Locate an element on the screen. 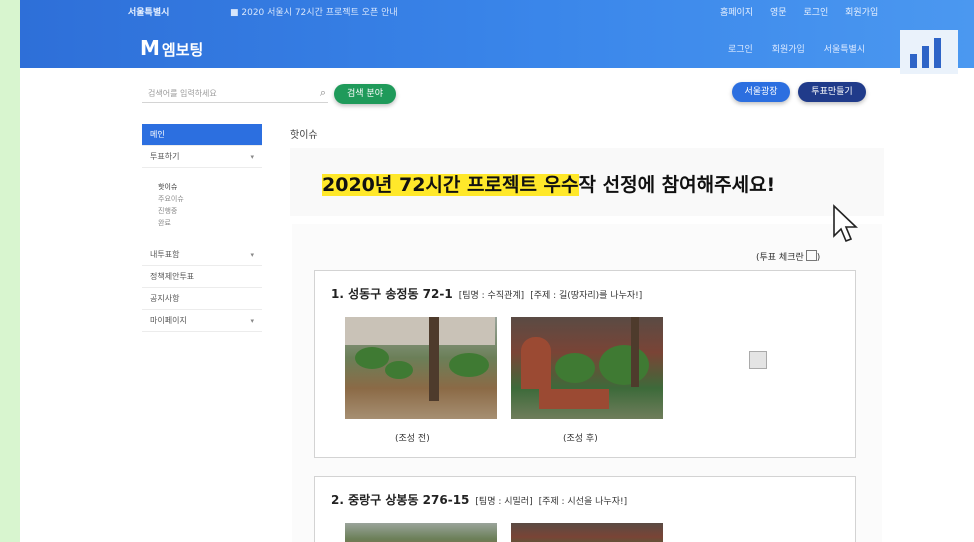 The width and height of the screenshot is (974, 542). header-link-seoul: 서울특별시 is located at coordinates (844, 50).